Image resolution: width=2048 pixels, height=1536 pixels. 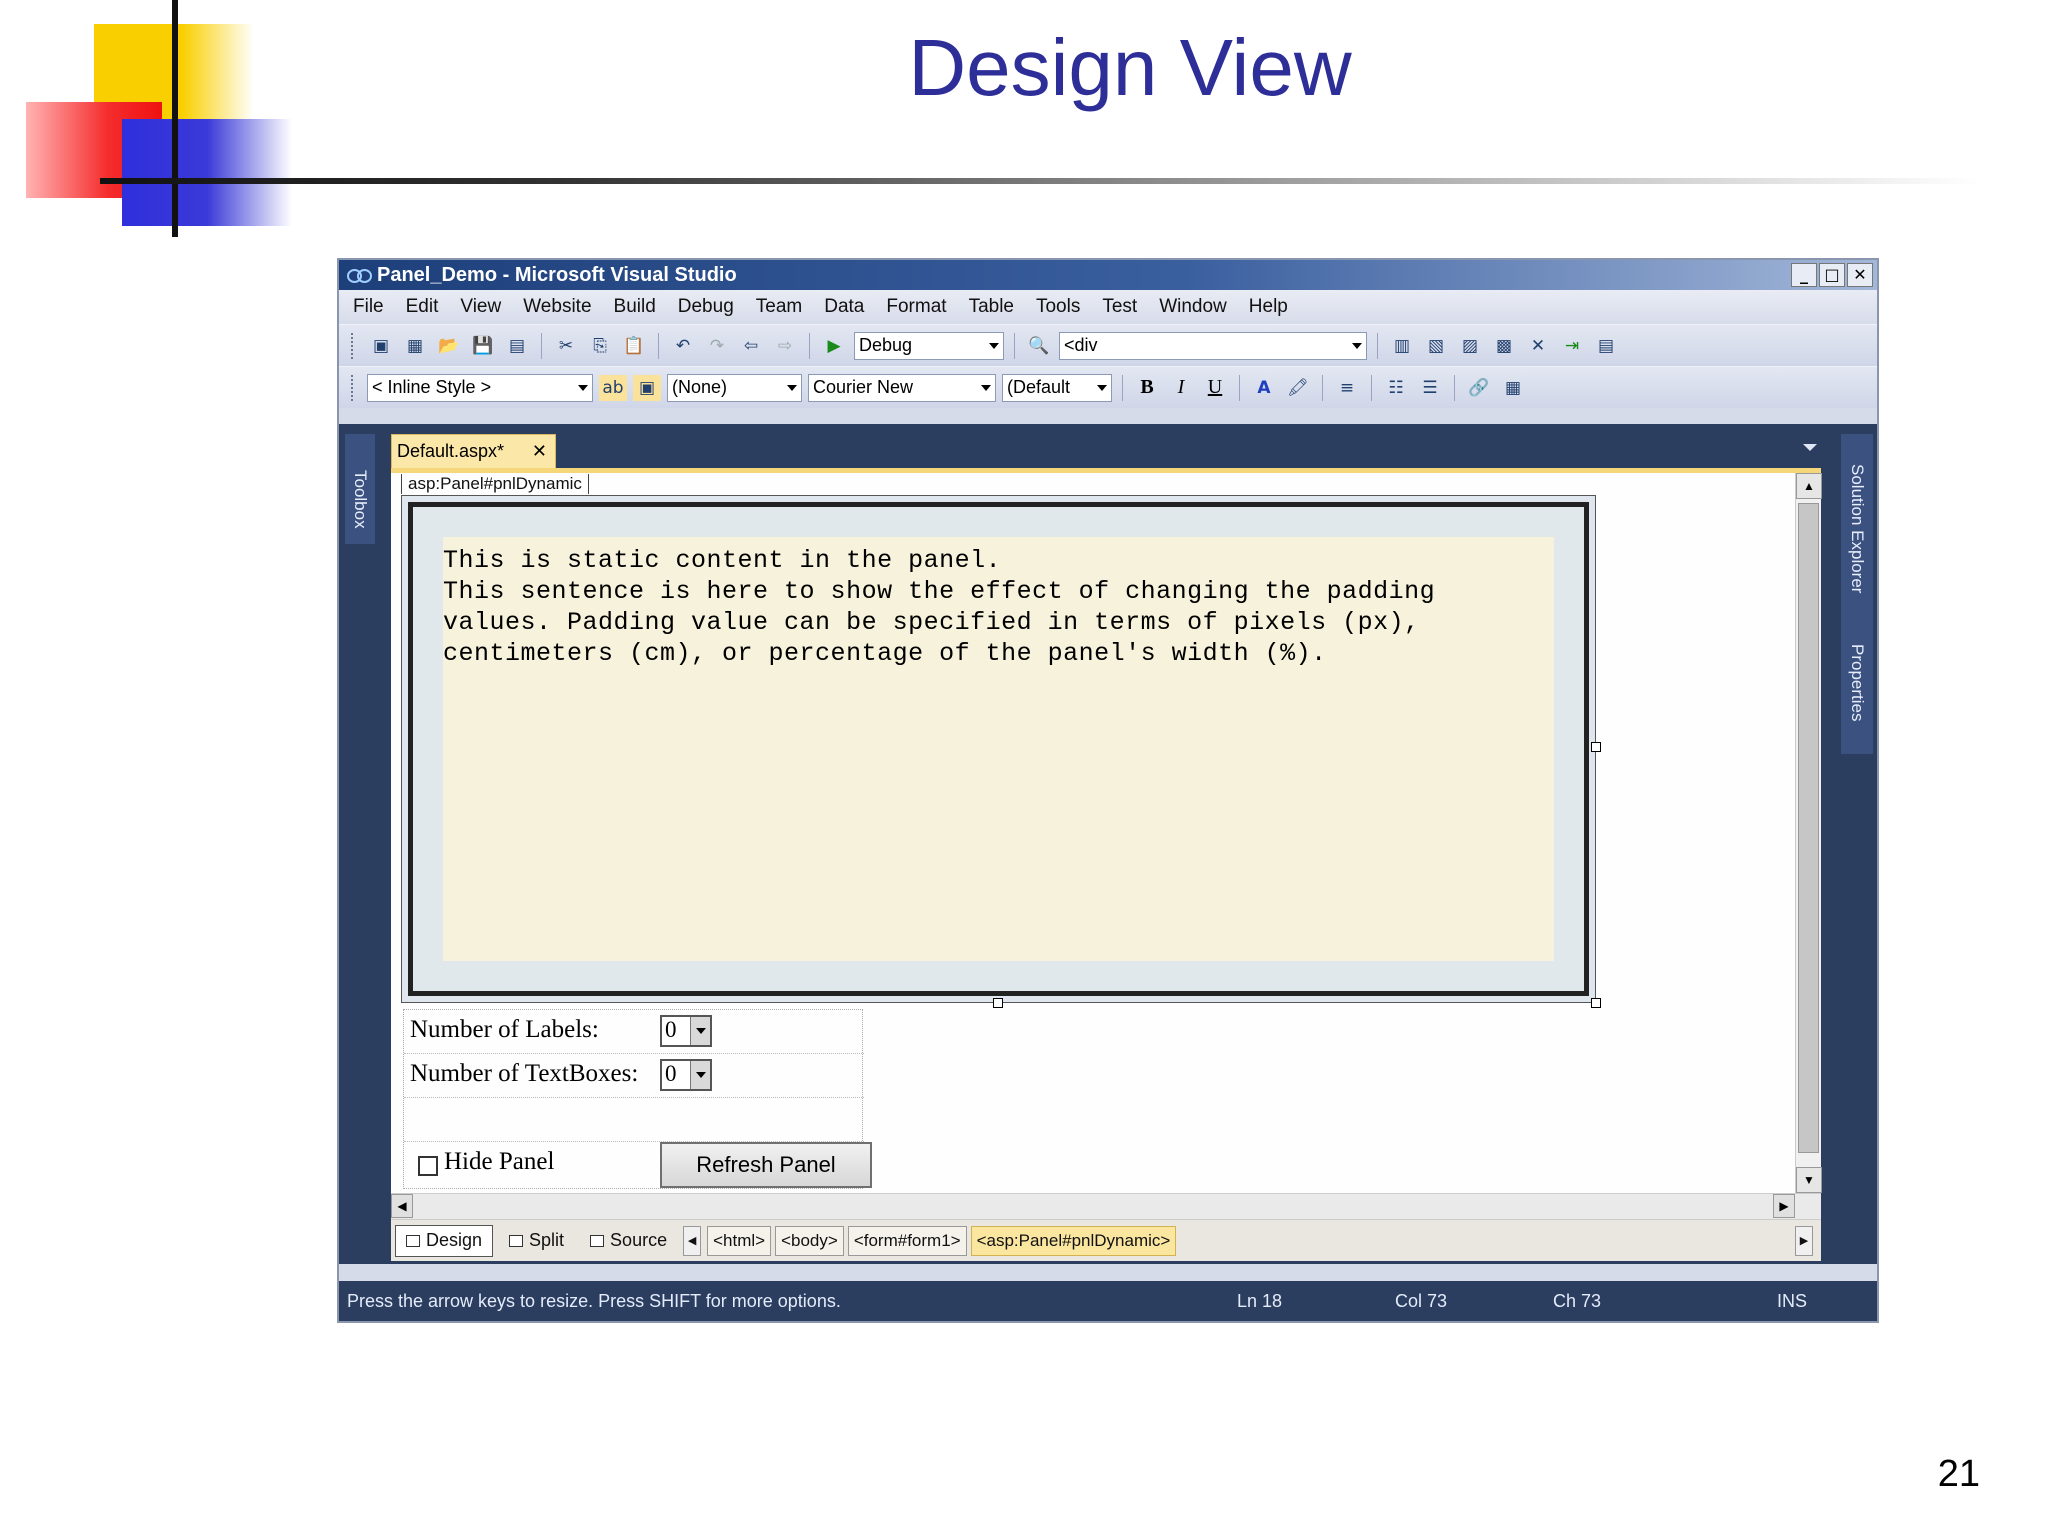 What do you see at coordinates (566, 346) in the screenshot?
I see `cut-icon: ✂` at bounding box center [566, 346].